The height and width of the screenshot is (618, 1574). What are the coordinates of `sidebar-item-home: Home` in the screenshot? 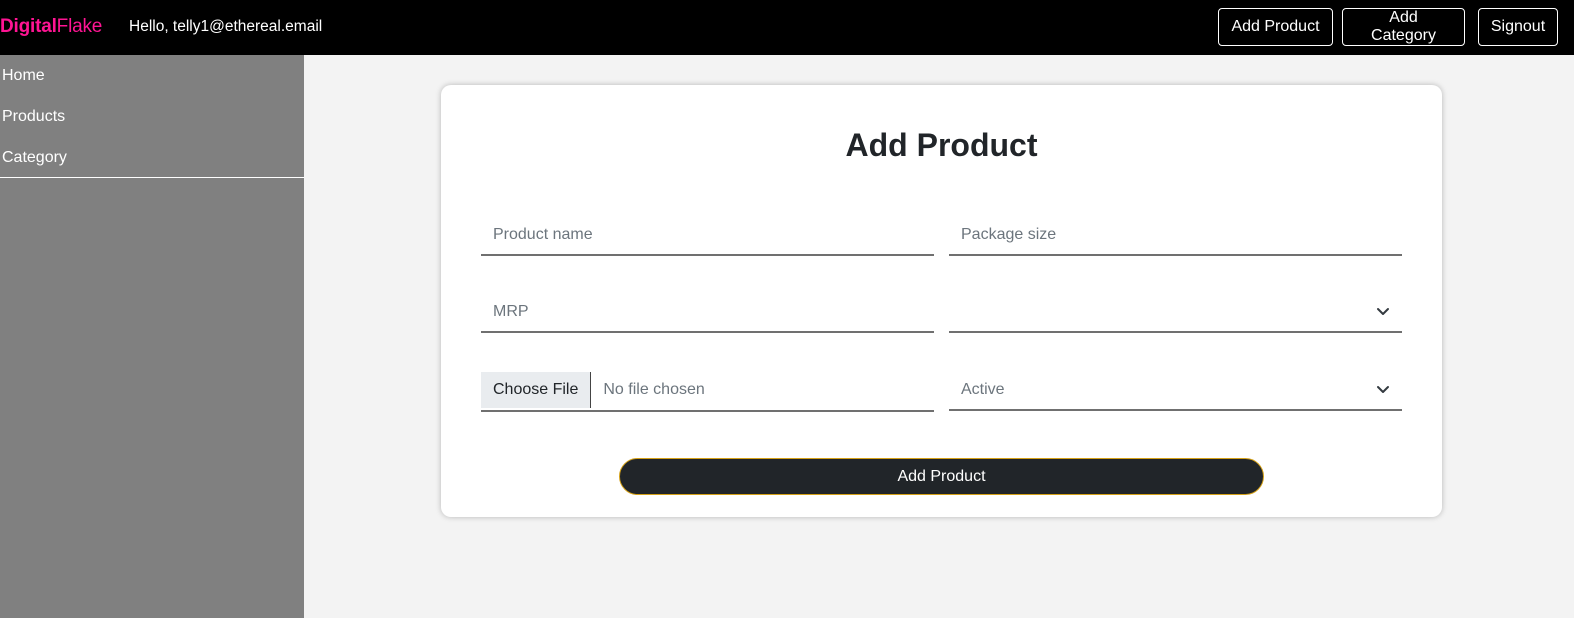 It's located at (152, 75).